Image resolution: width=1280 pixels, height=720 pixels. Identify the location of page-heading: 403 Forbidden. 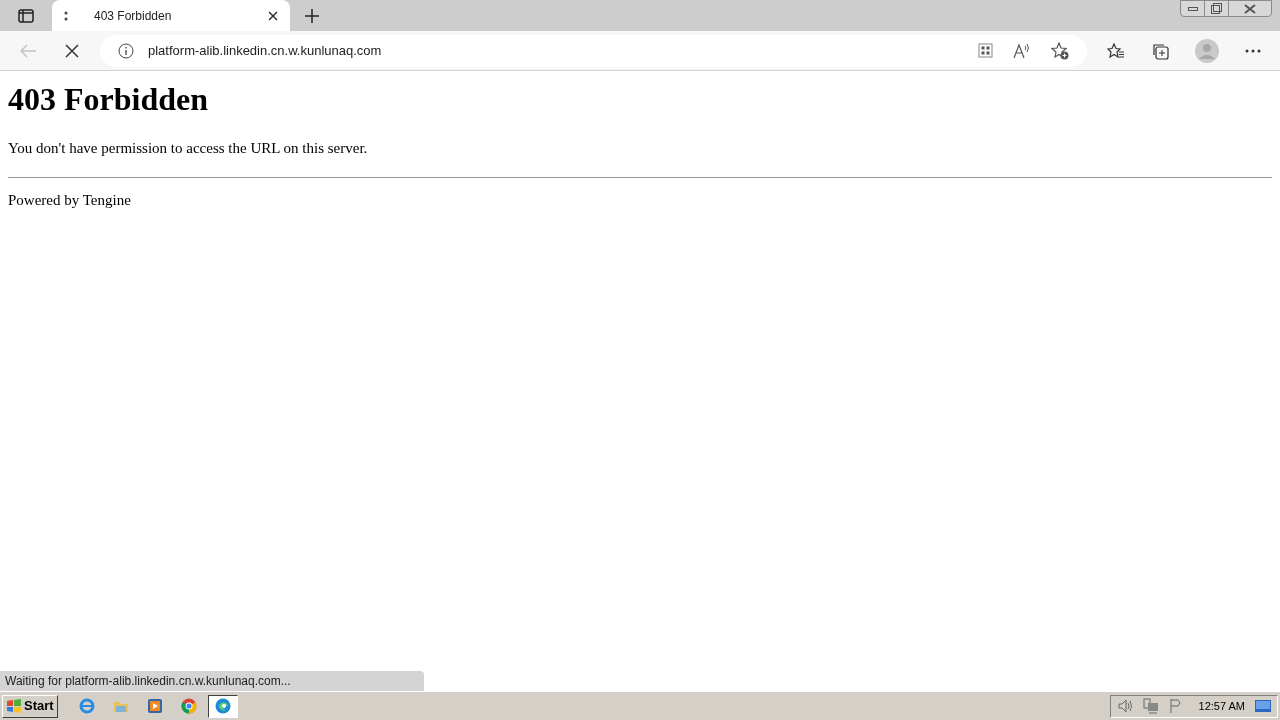
(109, 99).